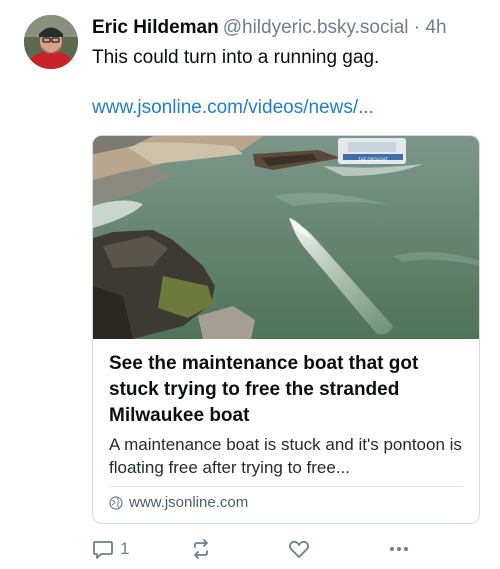 This screenshot has width=500, height=569. I want to click on repost-button, so click(204, 549).